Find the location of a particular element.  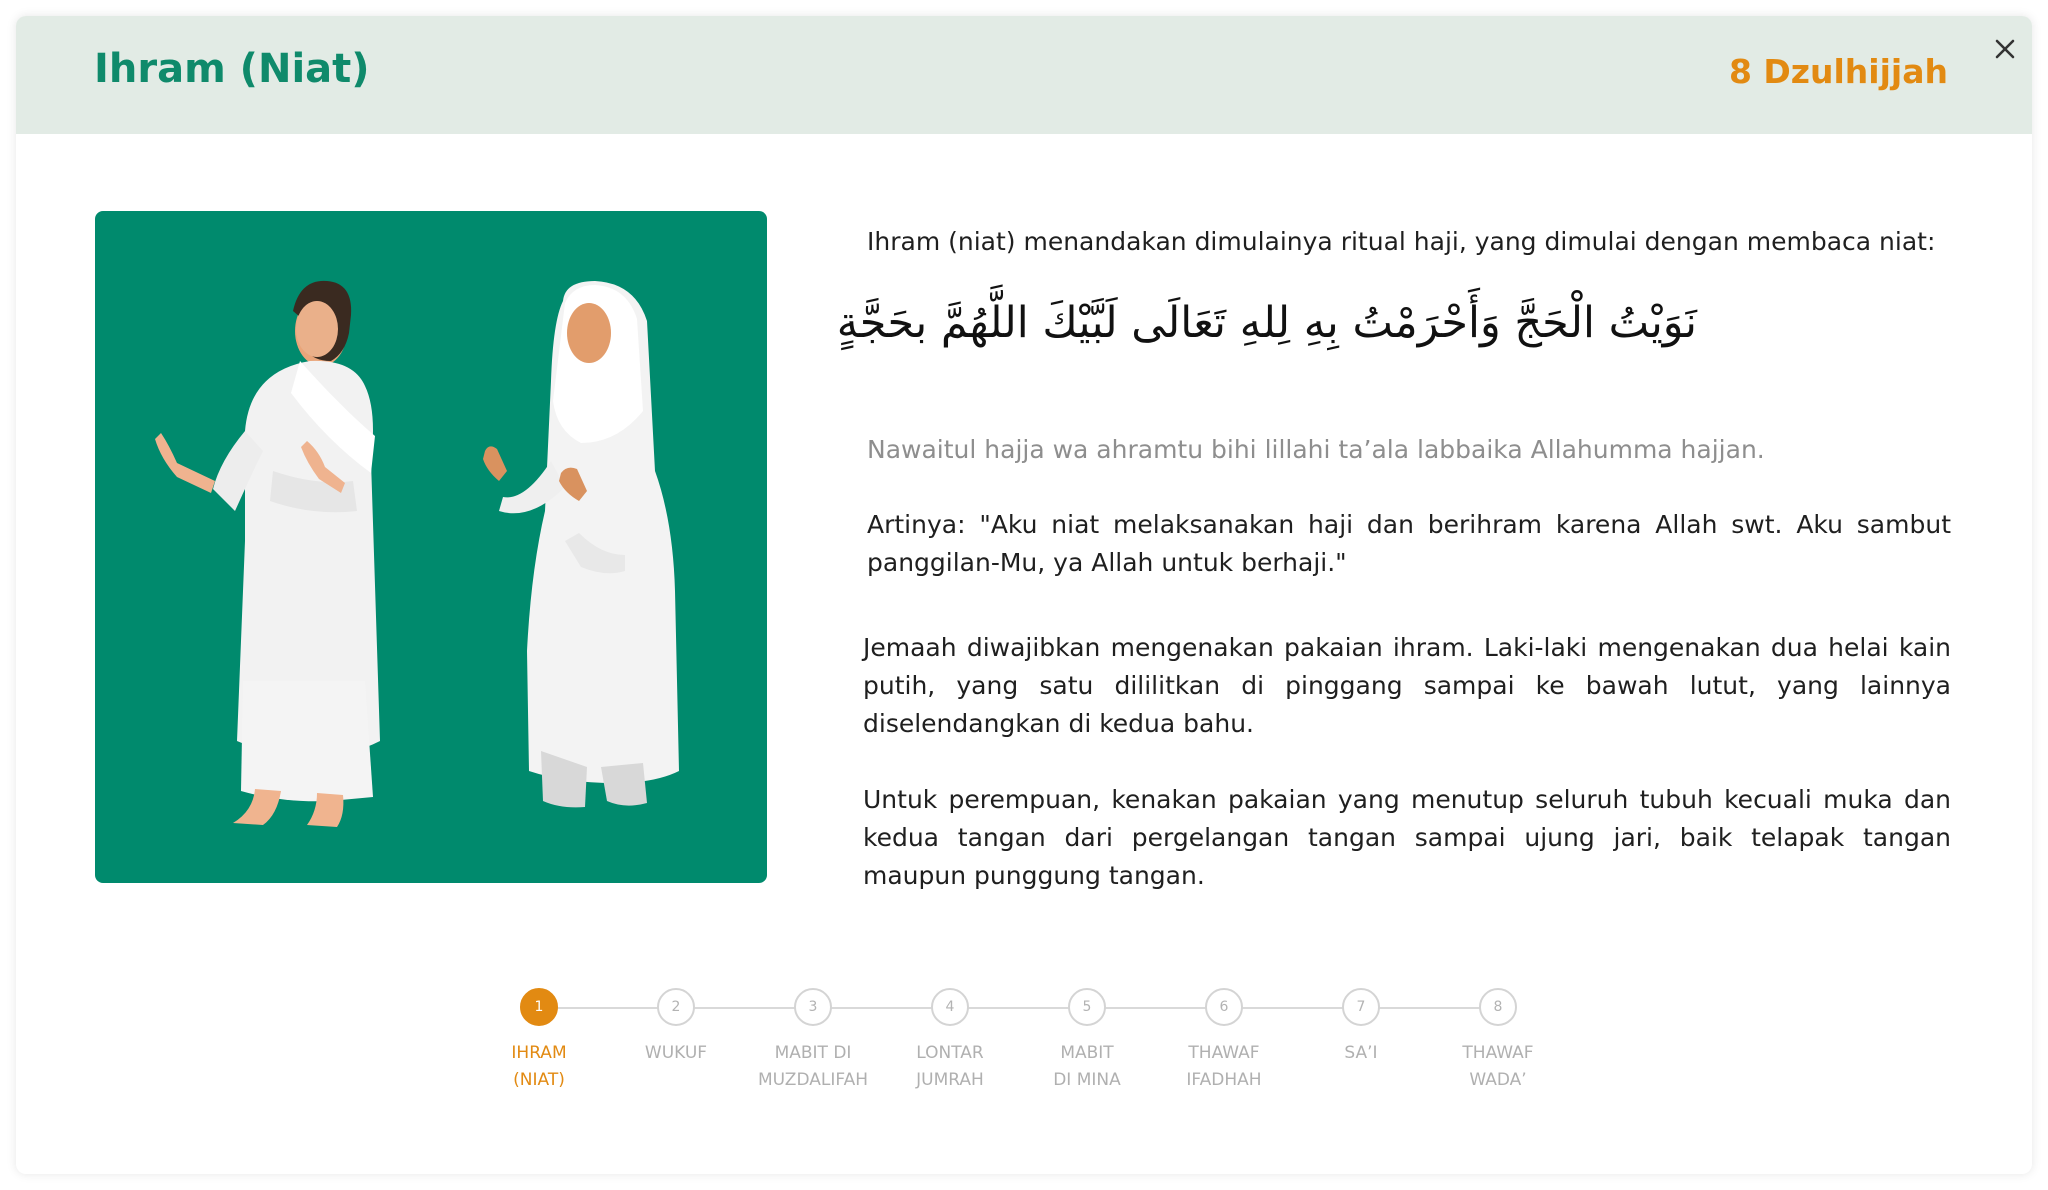

step-lontar-jumrah: 4 LONTAR JUMRAH is located at coordinates (950, 1041).